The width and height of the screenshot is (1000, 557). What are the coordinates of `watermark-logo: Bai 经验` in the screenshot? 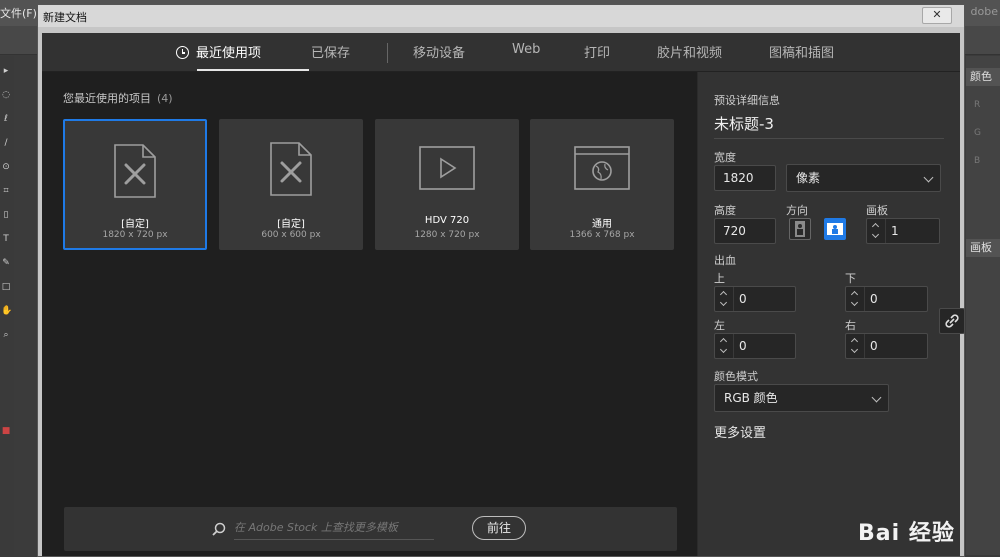 It's located at (906, 533).